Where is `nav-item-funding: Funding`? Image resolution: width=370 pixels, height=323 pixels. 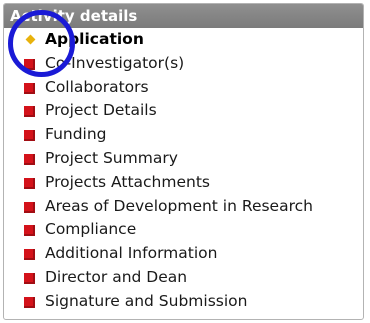
nav-item-funding: Funding is located at coordinates (183, 135).